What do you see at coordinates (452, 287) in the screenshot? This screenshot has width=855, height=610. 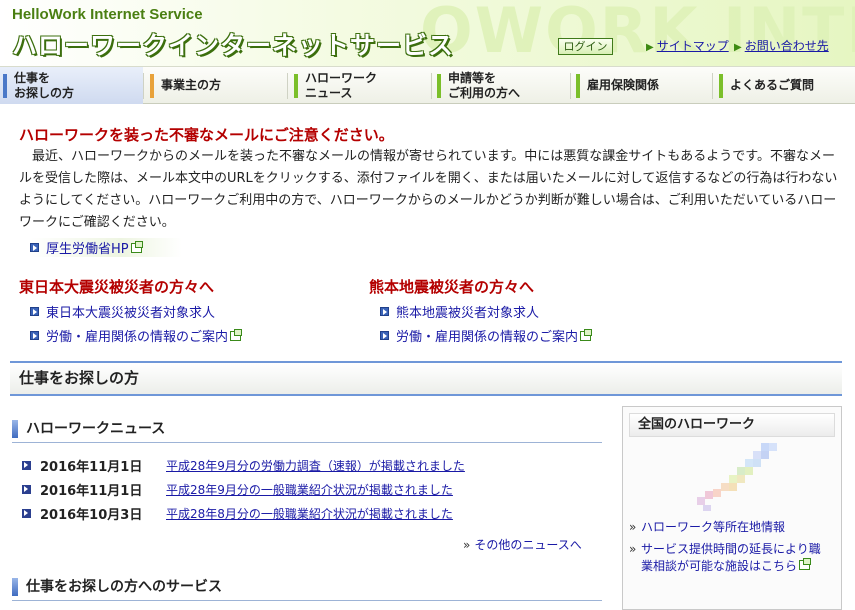 I see `kumamoto-quake-title: 熊本地震被災者の方々へ` at bounding box center [452, 287].